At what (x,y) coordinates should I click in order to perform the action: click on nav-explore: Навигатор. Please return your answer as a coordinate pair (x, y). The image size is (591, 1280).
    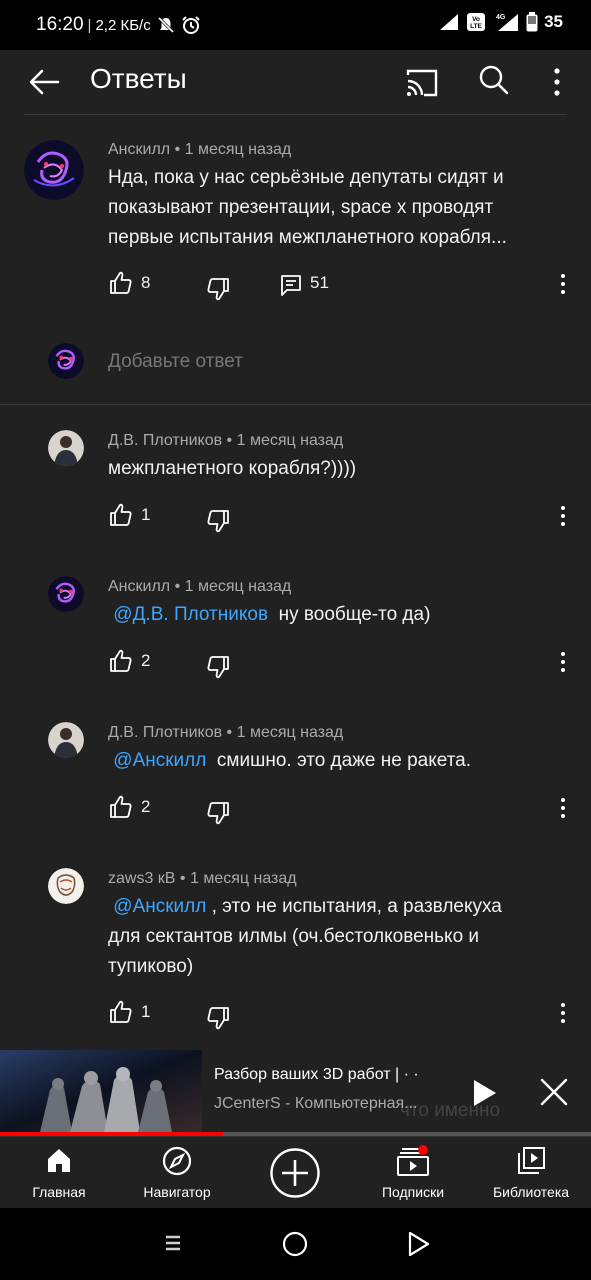
    Looking at the image, I should click on (177, 1173).